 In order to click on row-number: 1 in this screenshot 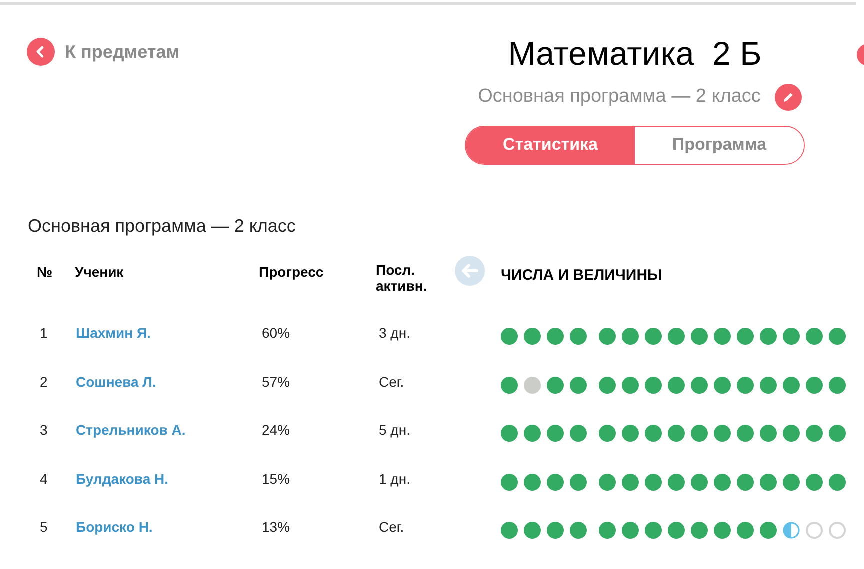, I will do `click(44, 334)`.